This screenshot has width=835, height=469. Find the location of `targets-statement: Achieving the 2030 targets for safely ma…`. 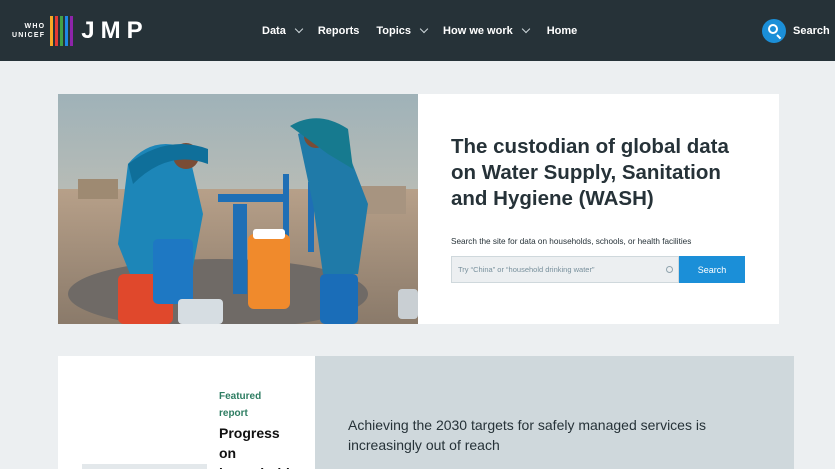

targets-statement: Achieving the 2030 targets for safely ma… is located at coordinates (527, 435).